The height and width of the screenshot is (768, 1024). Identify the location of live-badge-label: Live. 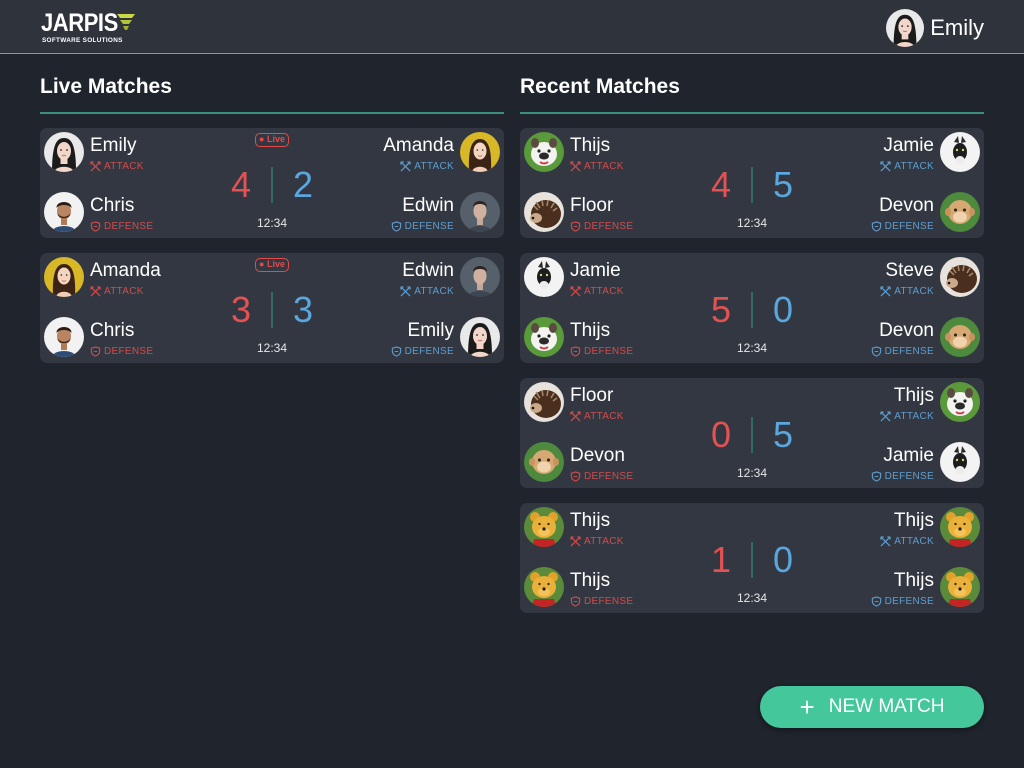
(275, 139).